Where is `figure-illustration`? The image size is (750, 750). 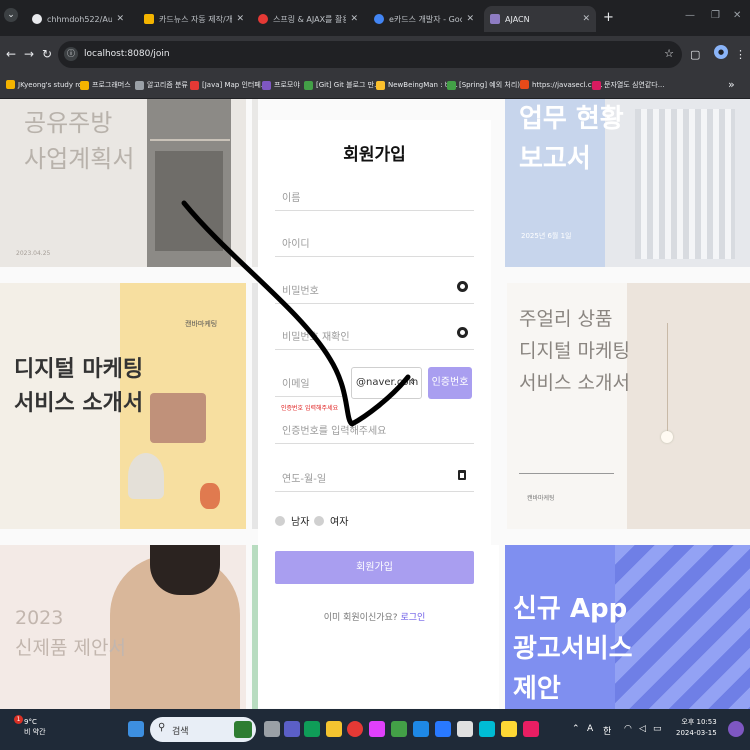
figure-illustration is located at coordinates (146, 476).